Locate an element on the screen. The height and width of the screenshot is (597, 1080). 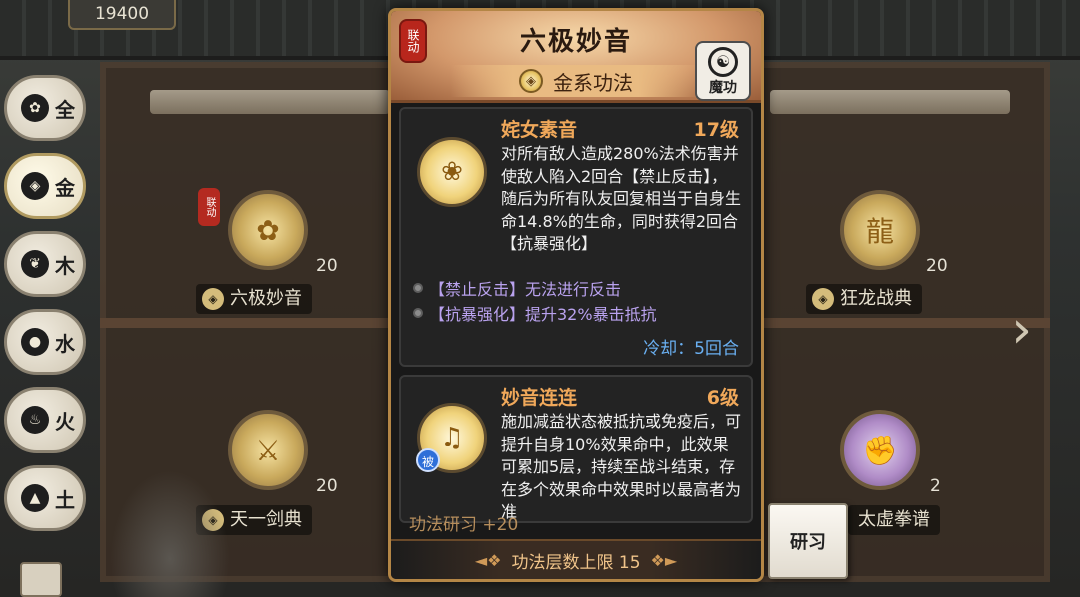
filter-earth-button: ▲ 土 is located at coordinates (45, 498).